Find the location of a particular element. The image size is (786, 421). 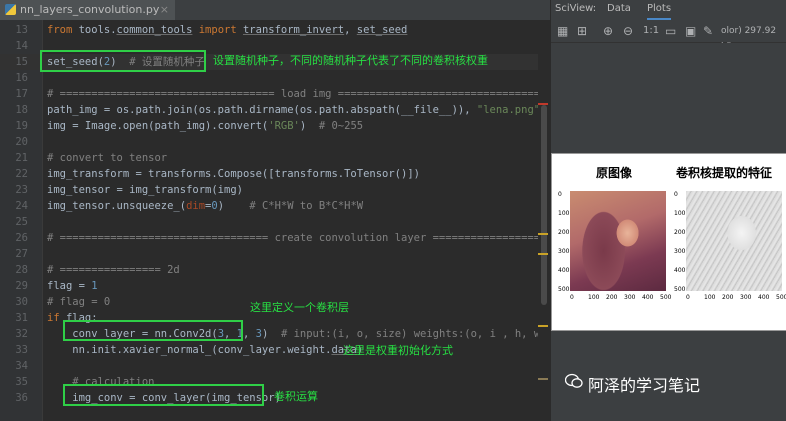

code-line: 29 flag = 1 is located at coordinates (275, 286).